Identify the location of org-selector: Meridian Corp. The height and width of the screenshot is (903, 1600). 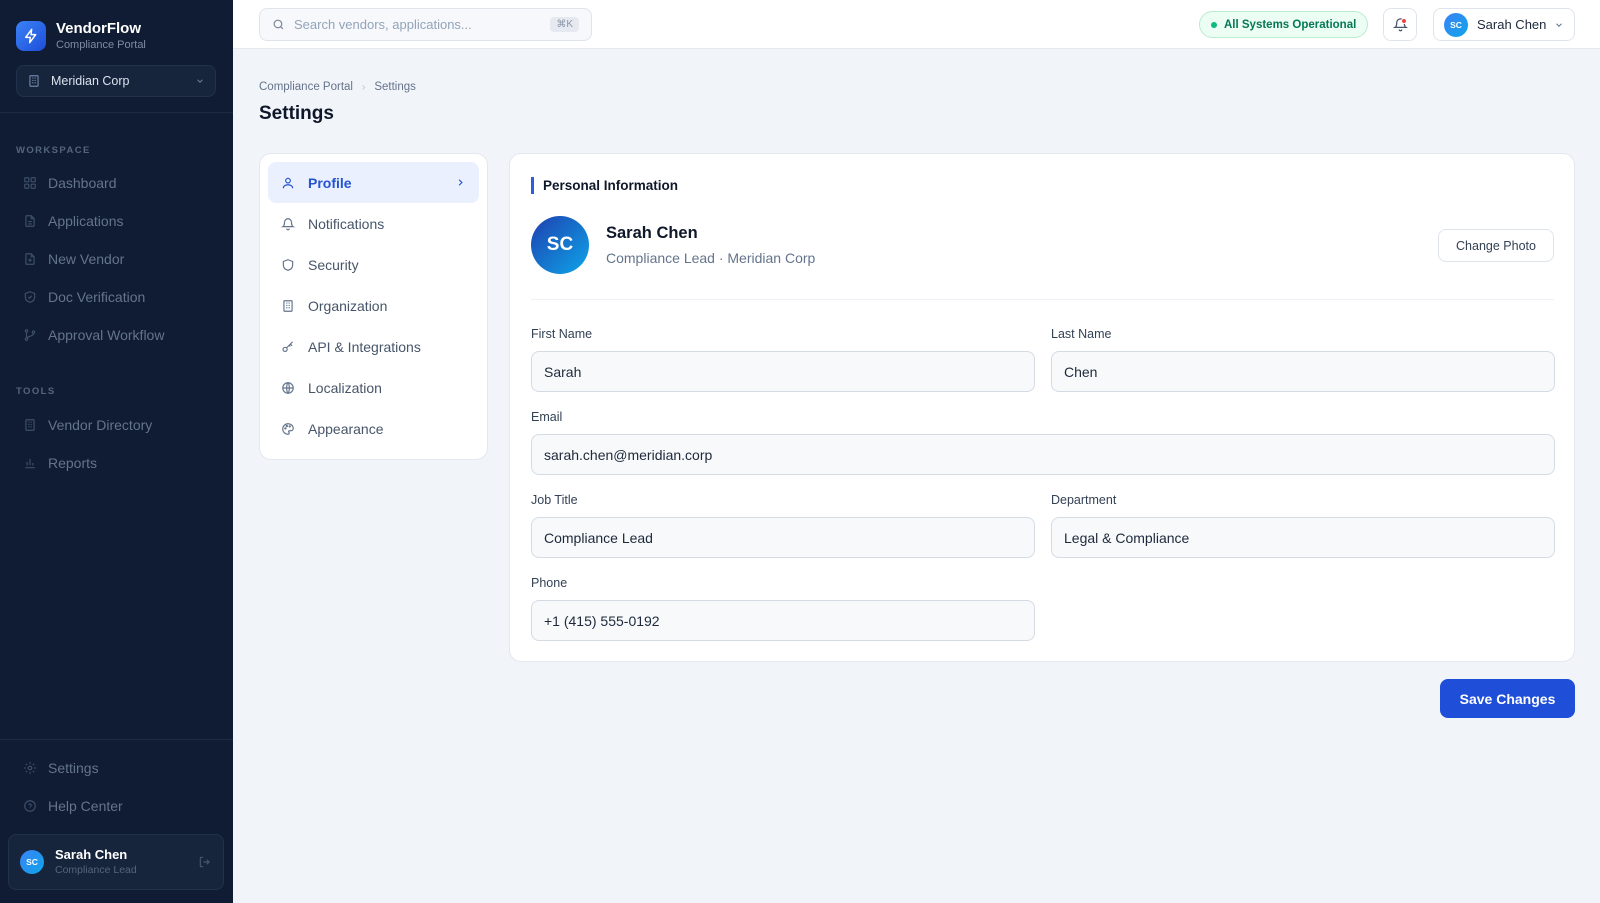
(116, 81).